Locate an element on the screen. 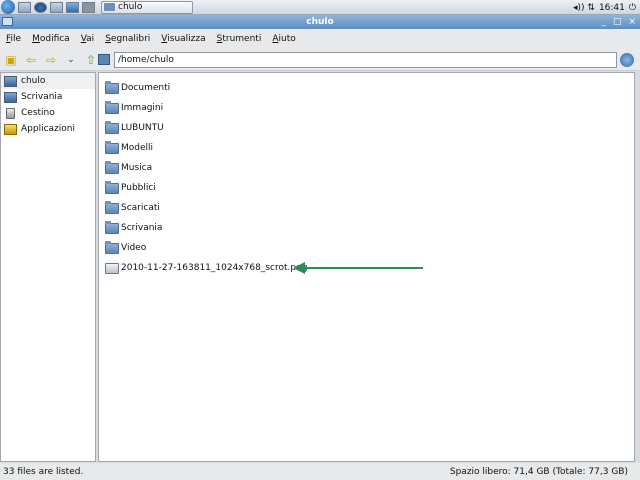 This screenshot has width=640, height=480. sidebar-item-applicazioni: Applicazioni is located at coordinates (48, 129).